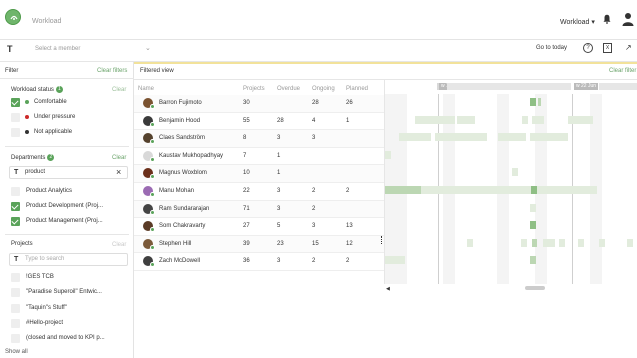 The image size is (637, 358). What do you see at coordinates (15, 102) in the screenshot?
I see `comfortable-checkbox` at bounding box center [15, 102].